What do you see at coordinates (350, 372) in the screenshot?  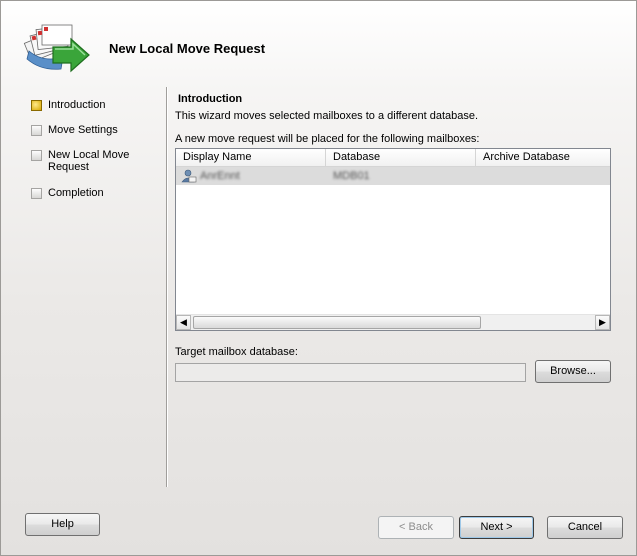 I see `target-database-field` at bounding box center [350, 372].